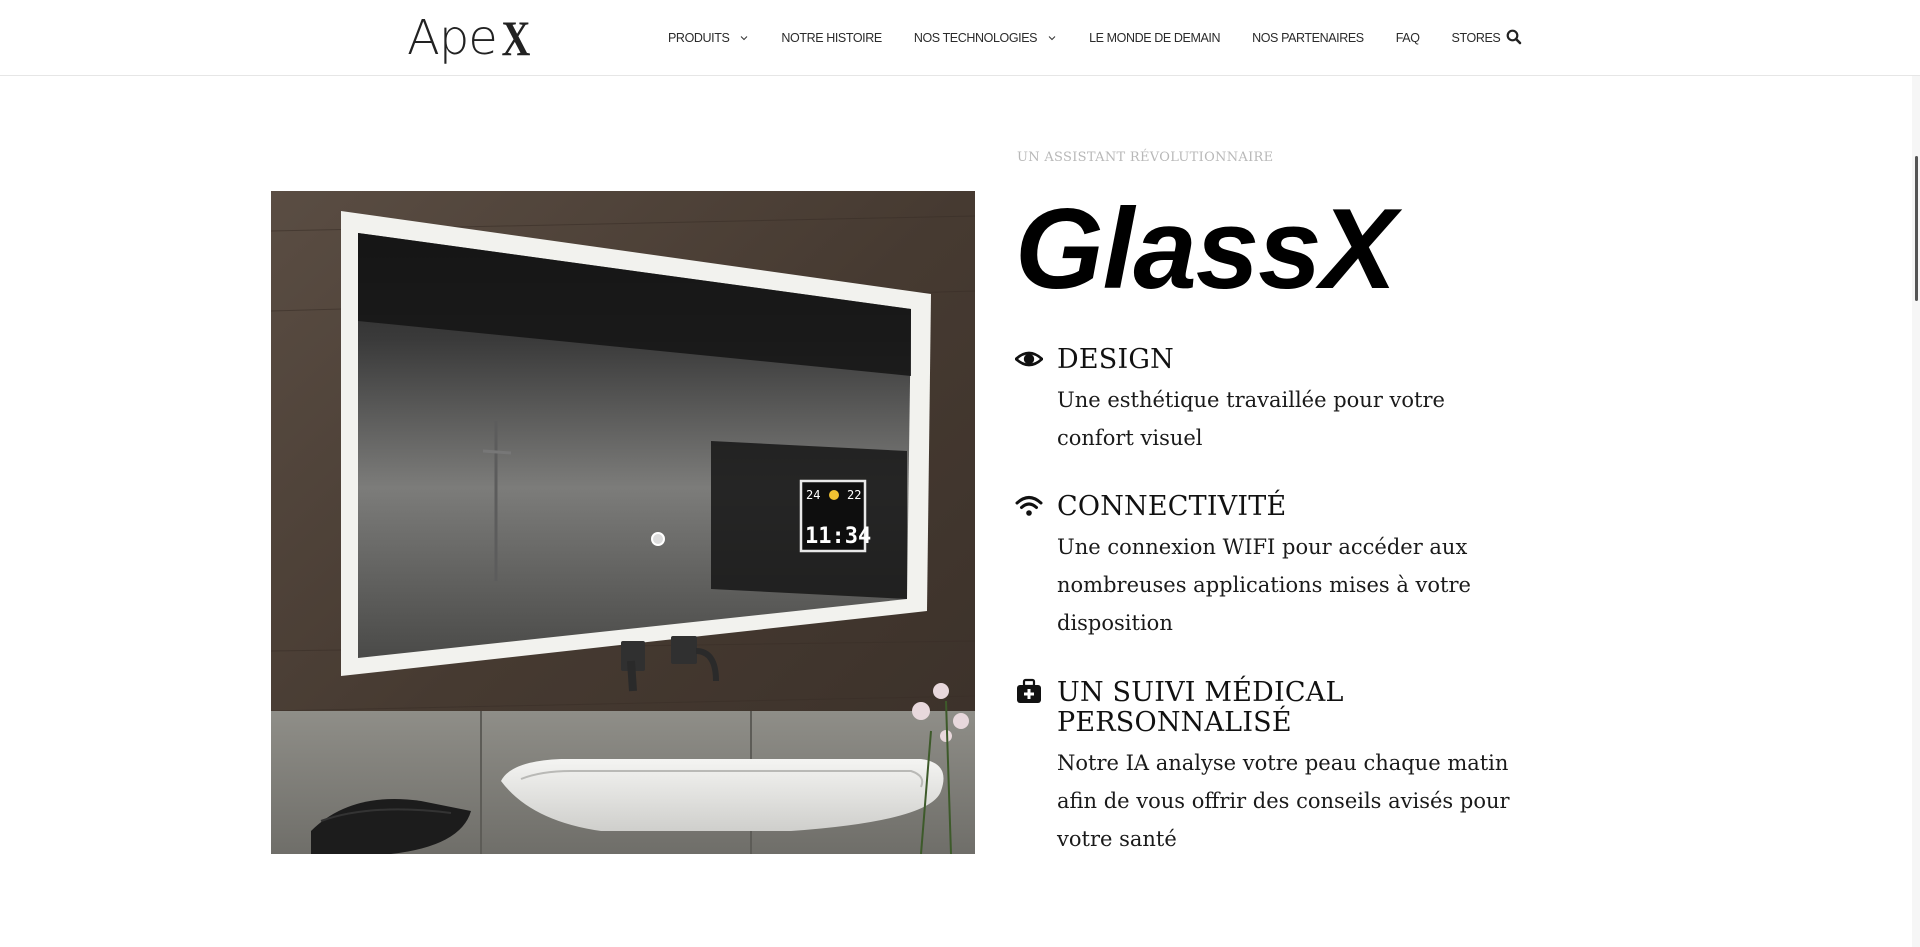 The height and width of the screenshot is (947, 1920). I want to click on product-title: GlassX, so click(1206, 249).